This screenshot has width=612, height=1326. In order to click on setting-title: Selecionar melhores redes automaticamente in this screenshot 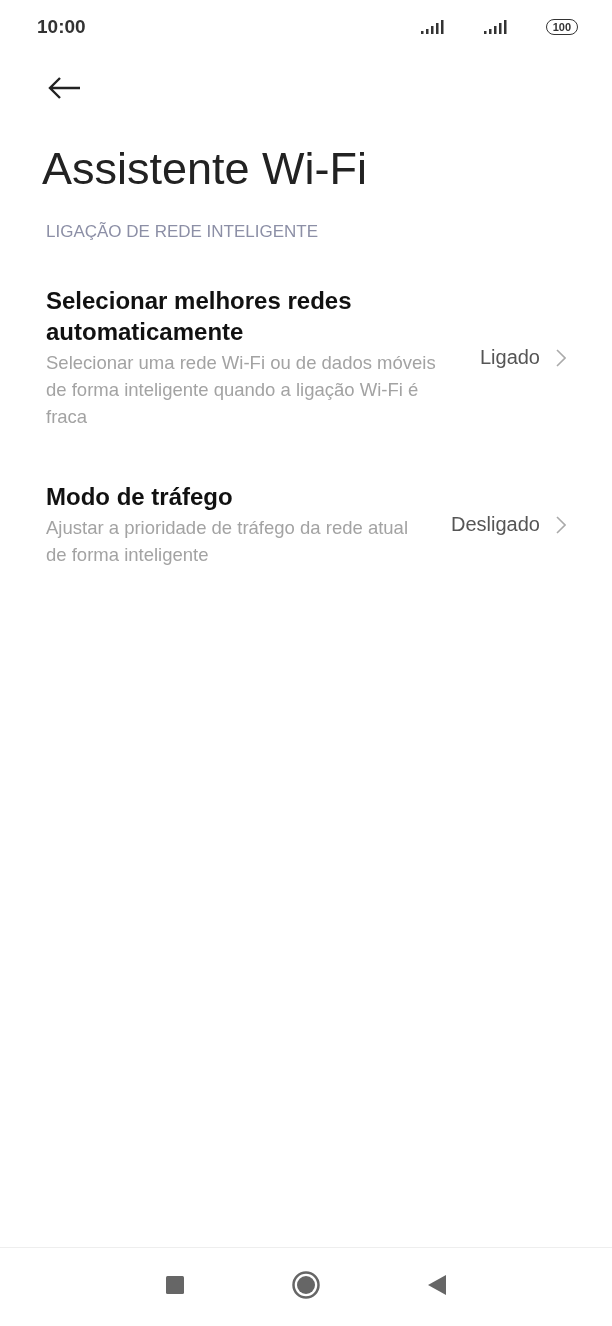, I will do `click(199, 316)`.